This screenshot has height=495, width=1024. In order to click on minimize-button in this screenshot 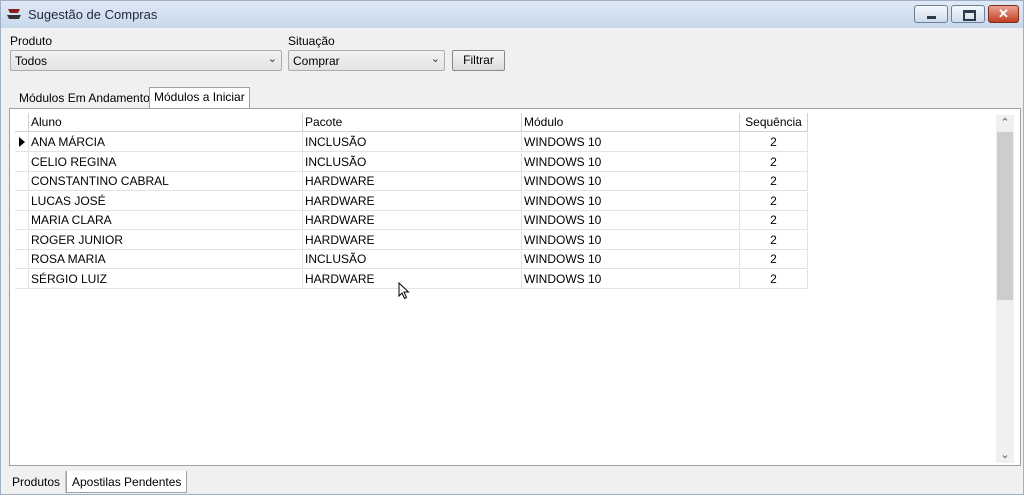, I will do `click(931, 14)`.